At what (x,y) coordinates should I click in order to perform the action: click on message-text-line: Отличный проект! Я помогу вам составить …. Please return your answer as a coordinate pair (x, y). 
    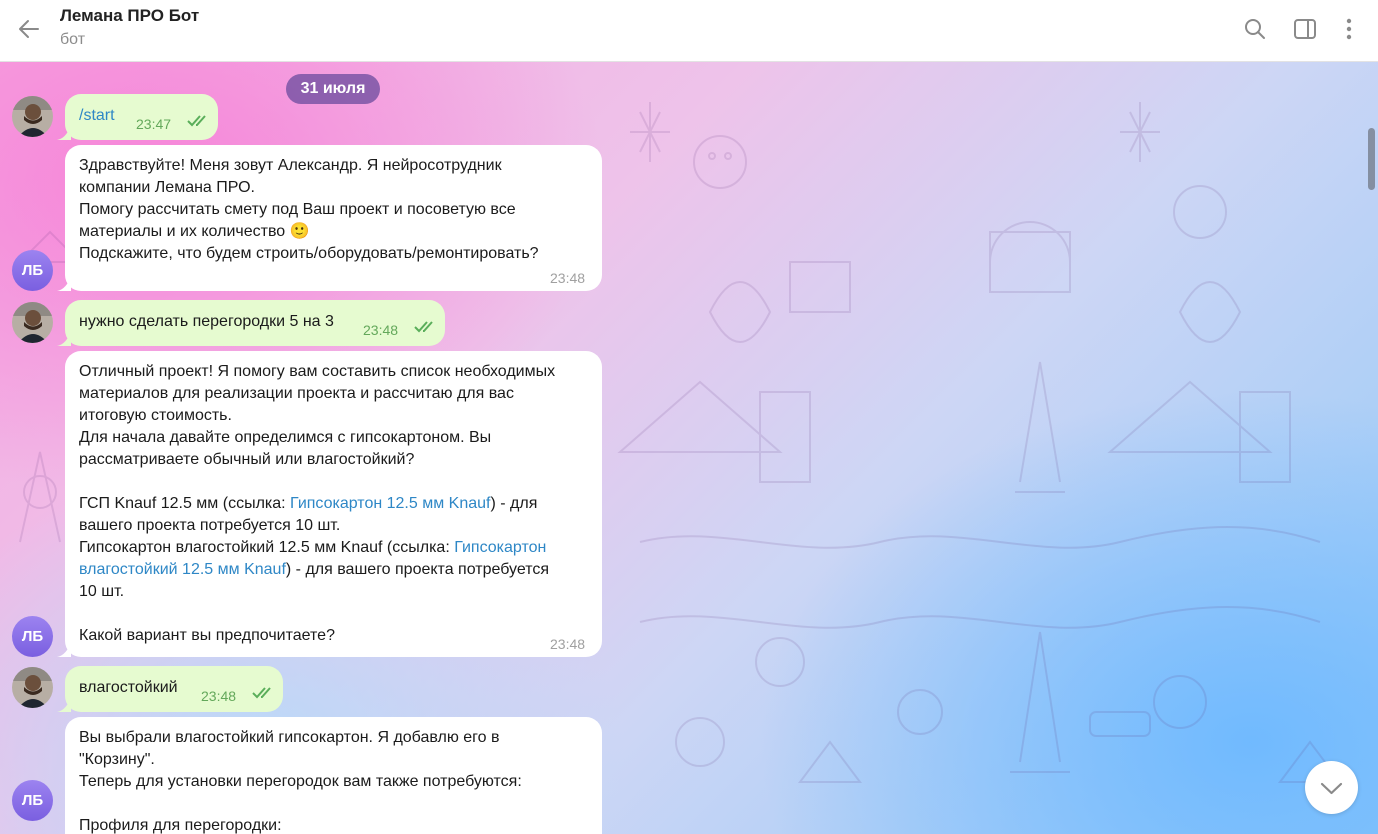
    Looking at the image, I should click on (317, 371).